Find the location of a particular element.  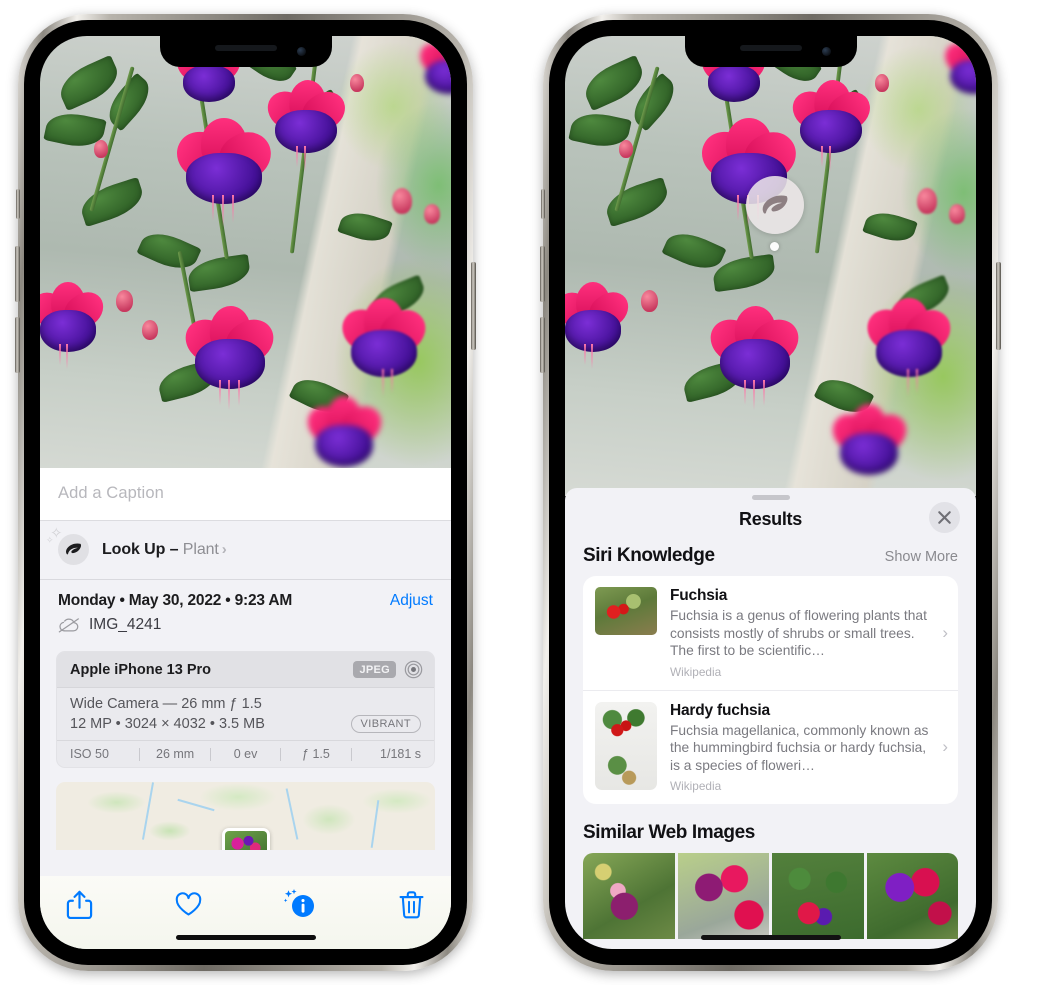

results-header: Results is located at coordinates (770, 522).